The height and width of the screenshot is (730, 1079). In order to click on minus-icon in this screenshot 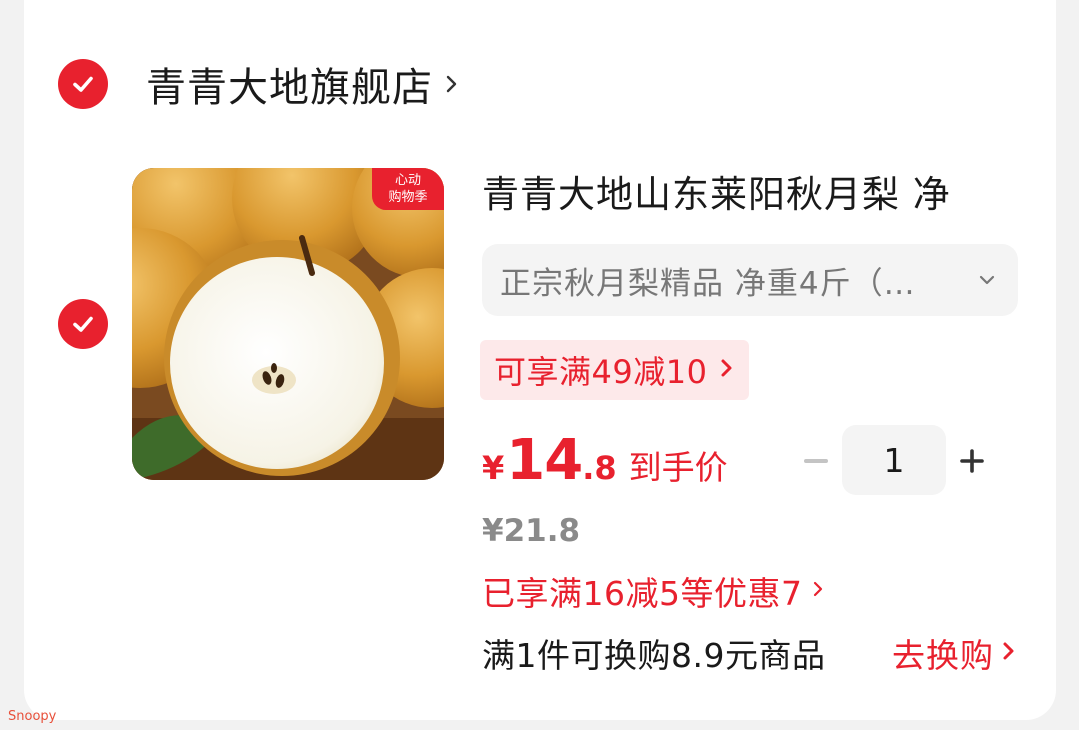, I will do `click(816, 461)`.